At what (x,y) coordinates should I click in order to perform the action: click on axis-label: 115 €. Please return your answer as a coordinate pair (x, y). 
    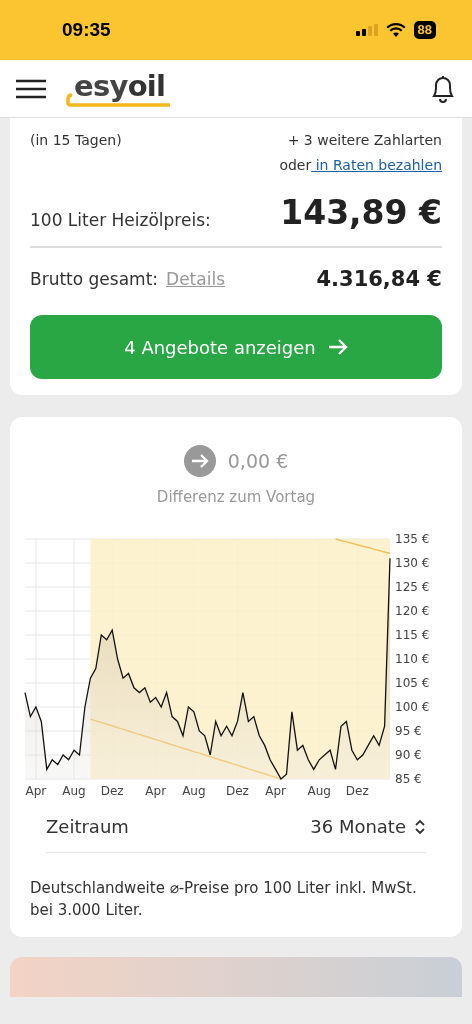
    Looking at the image, I should click on (412, 635).